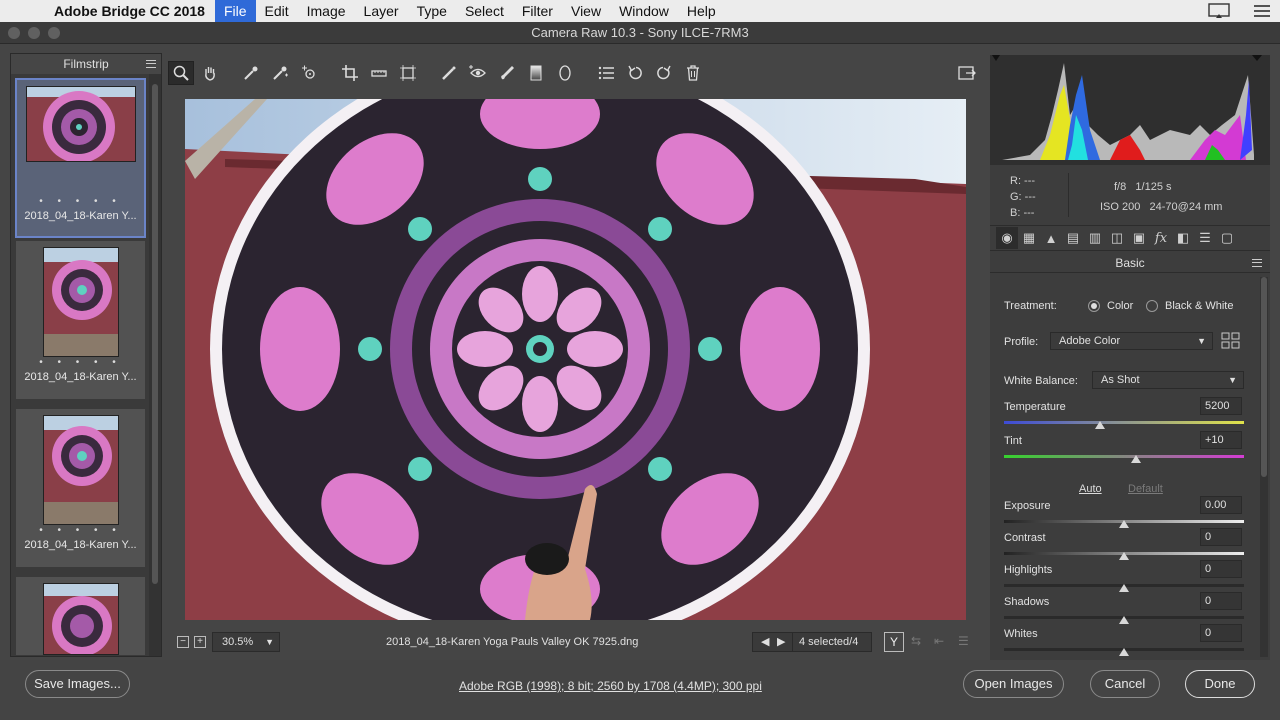 Image resolution: width=1280 pixels, height=720 pixels. Describe the element at coordinates (1124, 556) in the screenshot. I see `contrast-slider-handle` at that location.